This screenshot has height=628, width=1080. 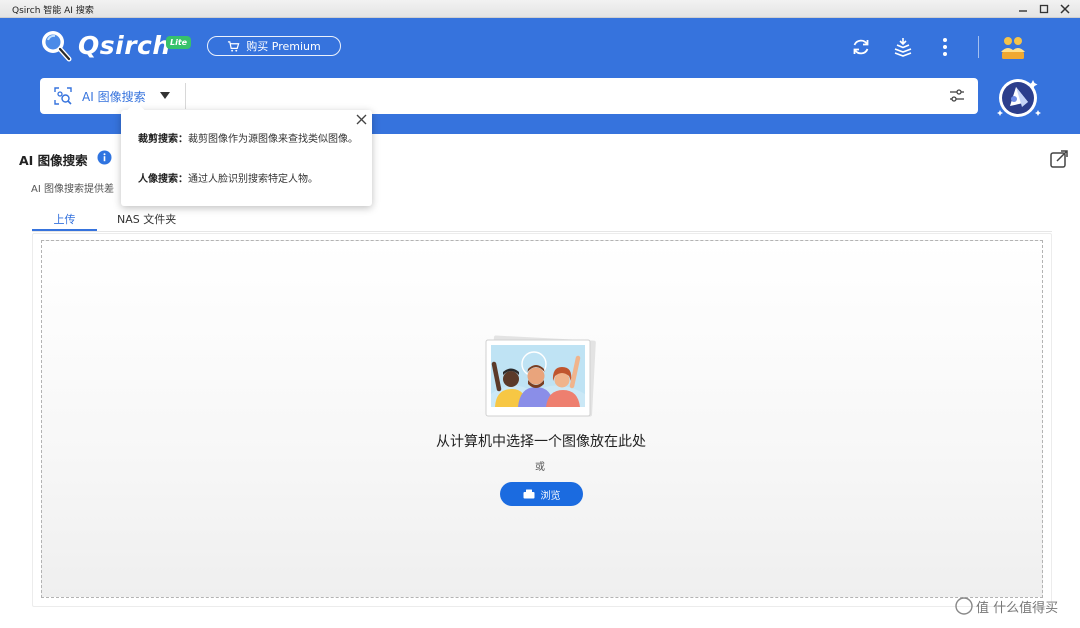 What do you see at coordinates (72, 189) in the screenshot?
I see `page-description: AI 图像搜索提供差` at bounding box center [72, 189].